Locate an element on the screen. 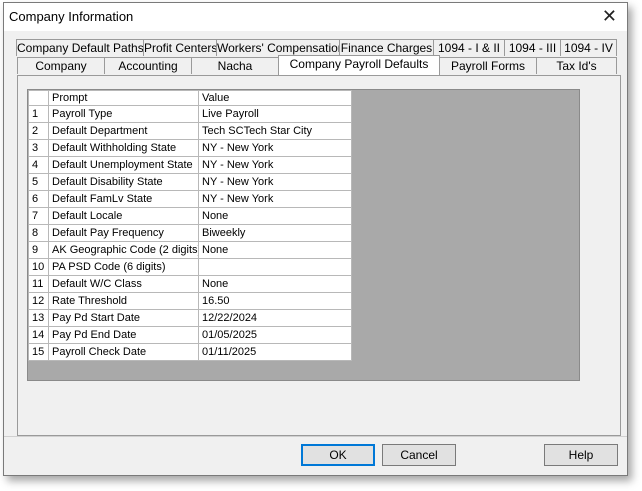 The image size is (642, 491). value-cell is located at coordinates (275, 267).